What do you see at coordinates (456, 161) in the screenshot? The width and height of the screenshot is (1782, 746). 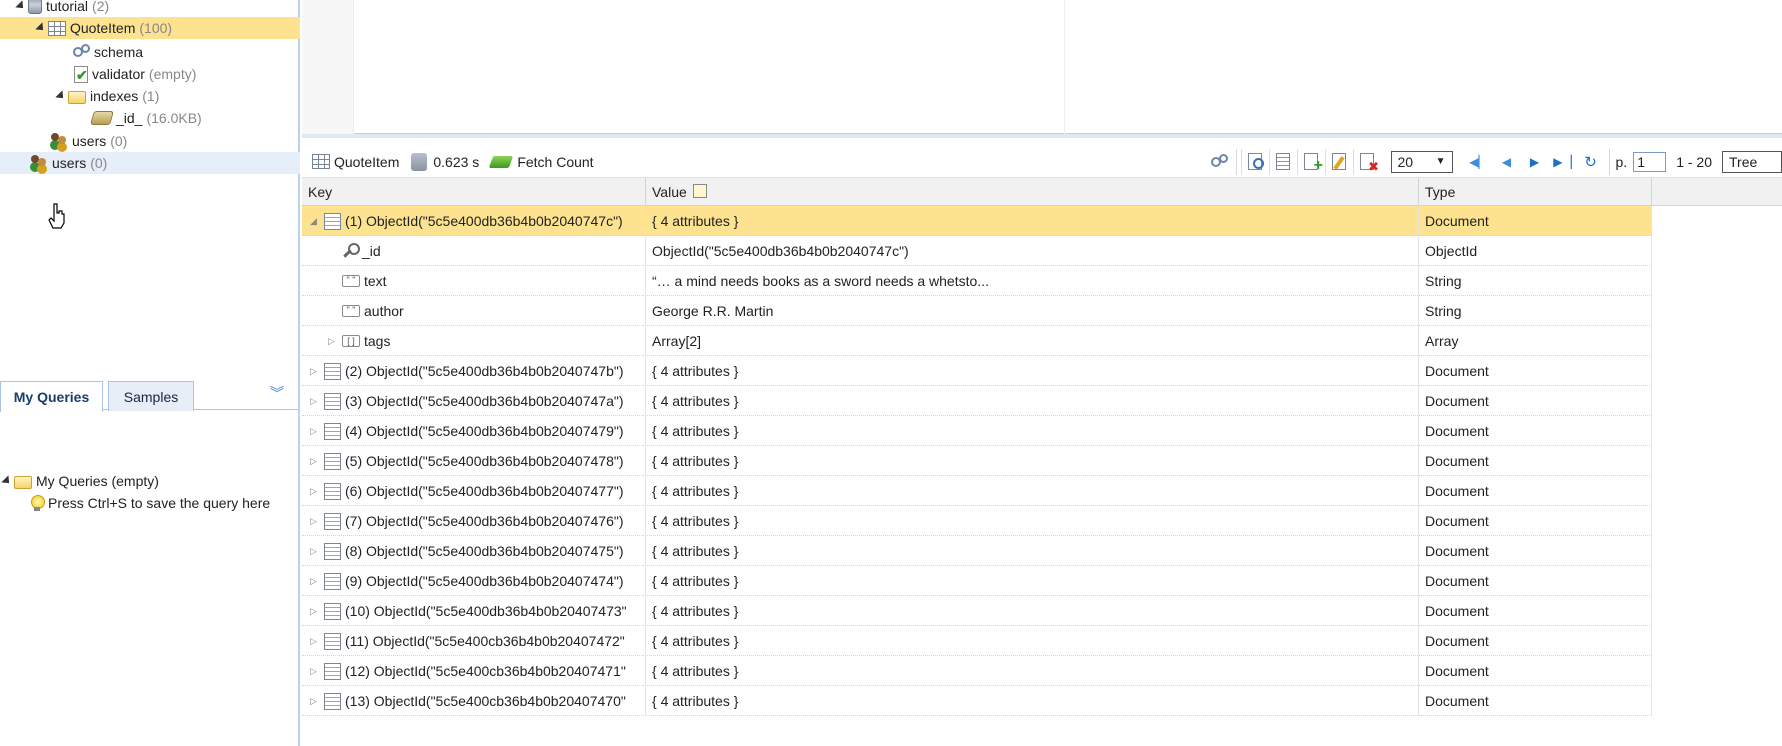 I see `query-time-value: 0.623 s` at bounding box center [456, 161].